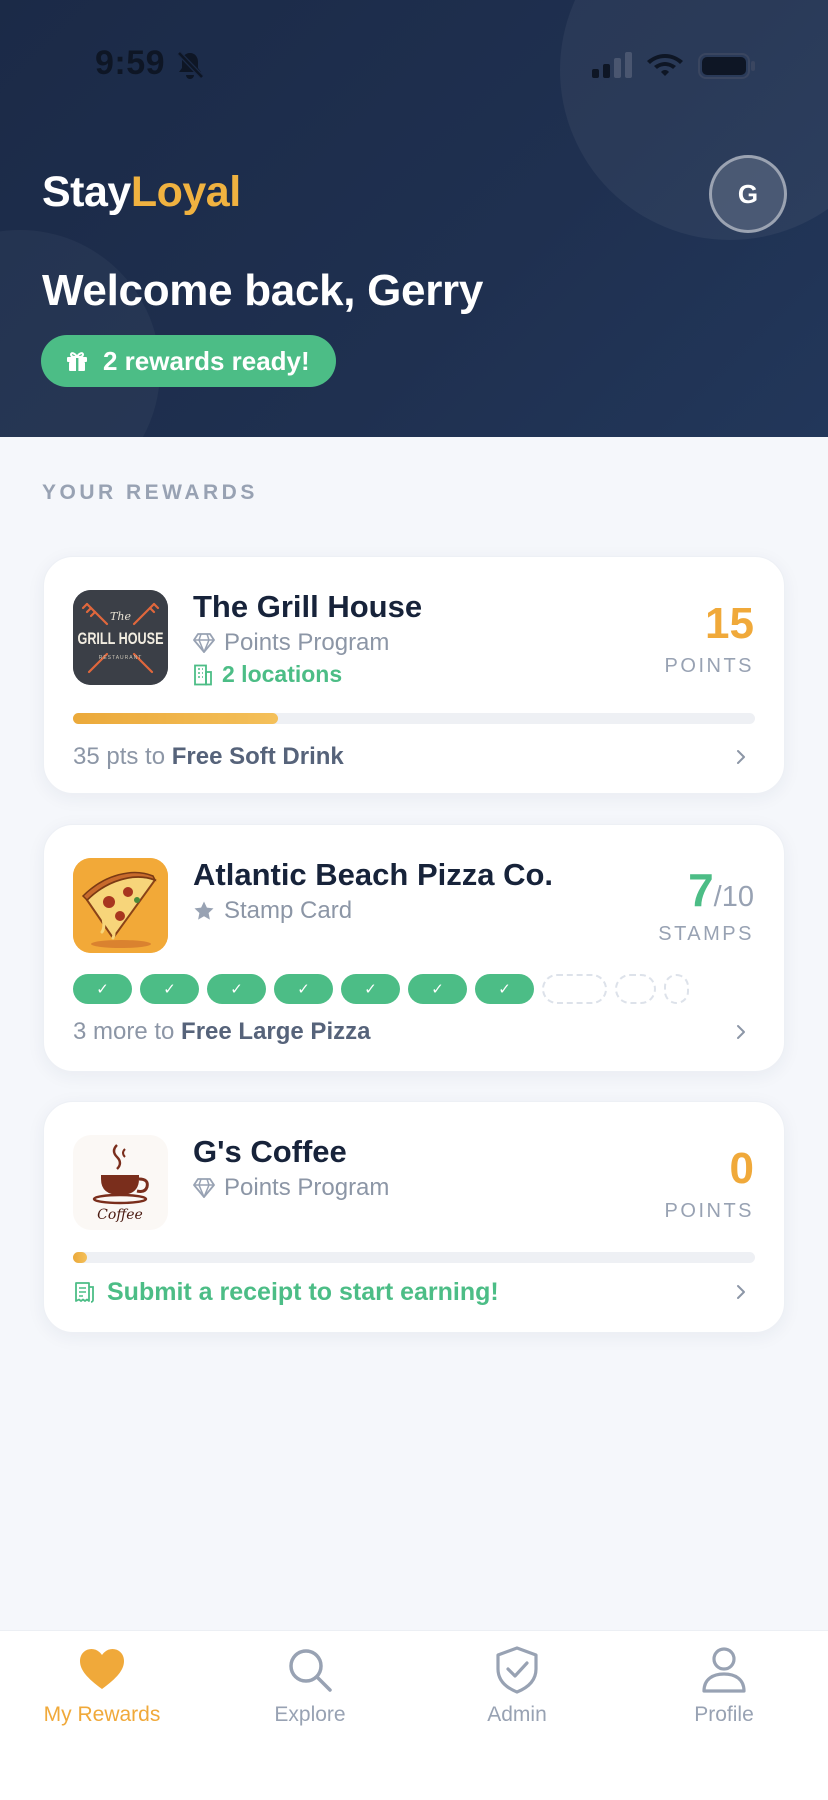 The image size is (828, 1800). I want to click on search-icon, so click(310, 1670).